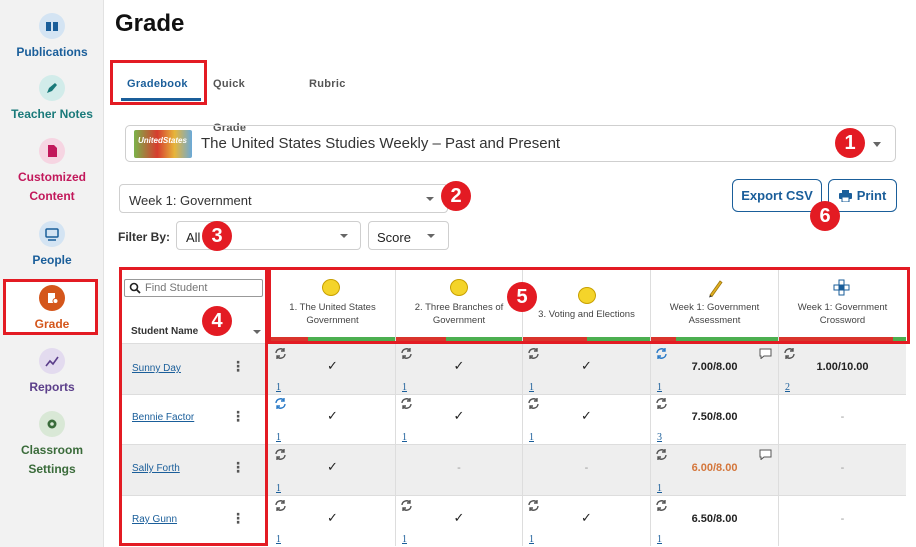  Describe the element at coordinates (522, 297) in the screenshot. I see `callout-badge: 5` at that location.